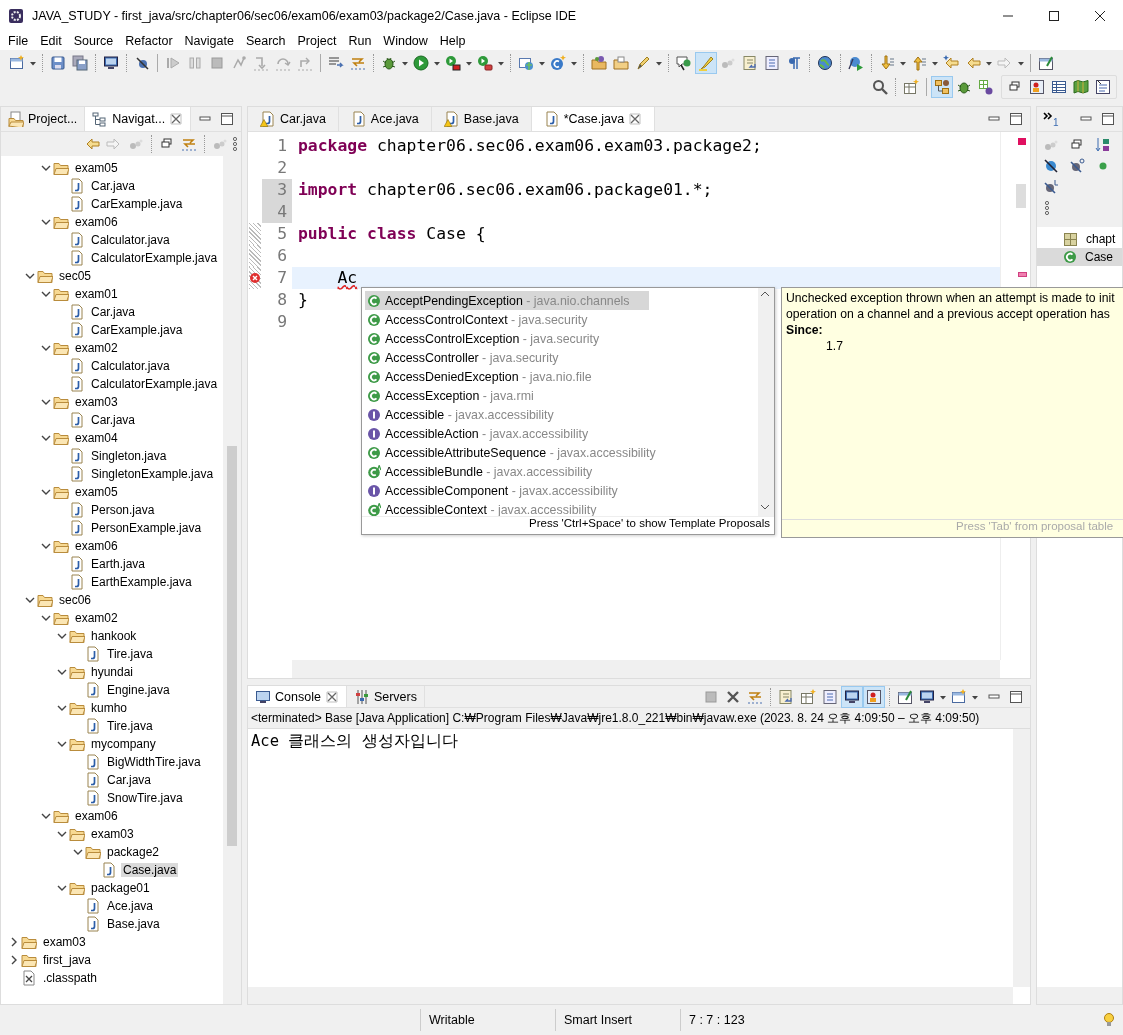 This screenshot has width=1123, height=1035. I want to click on proposal-item: AccessibleAction - javax.accessibility, so click(507, 433).